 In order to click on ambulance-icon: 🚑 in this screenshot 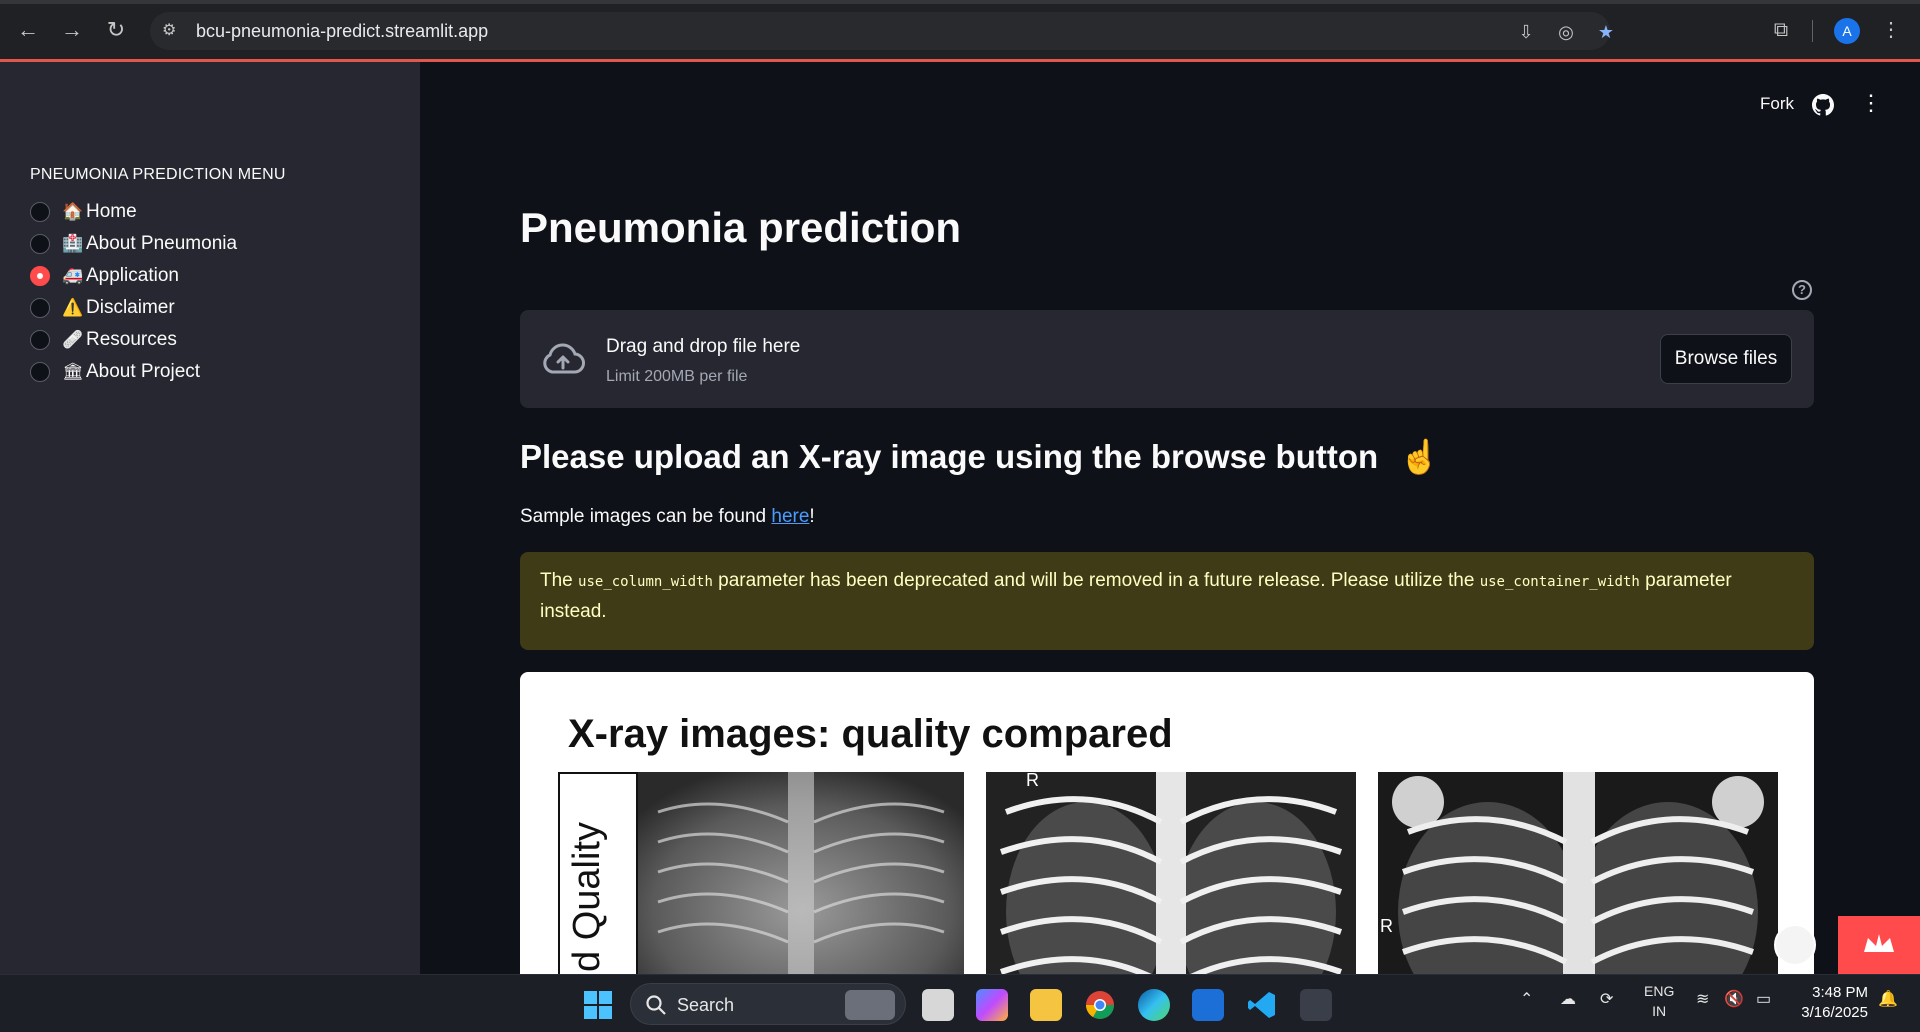, I will do `click(73, 275)`.